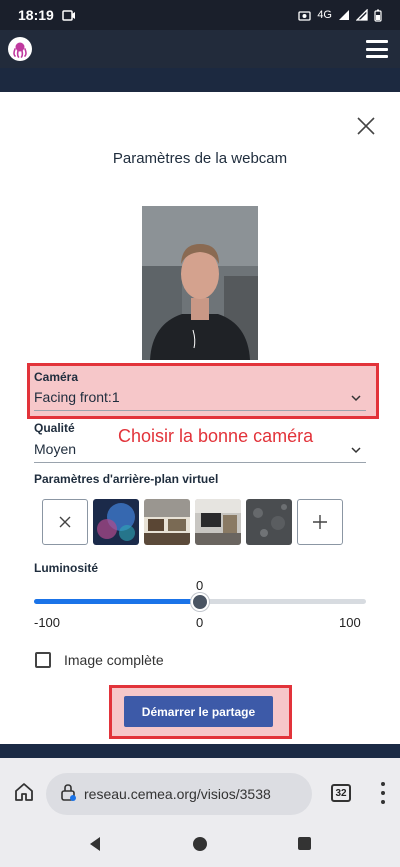  I want to click on tab-switcher-button: 32, so click(341, 793).